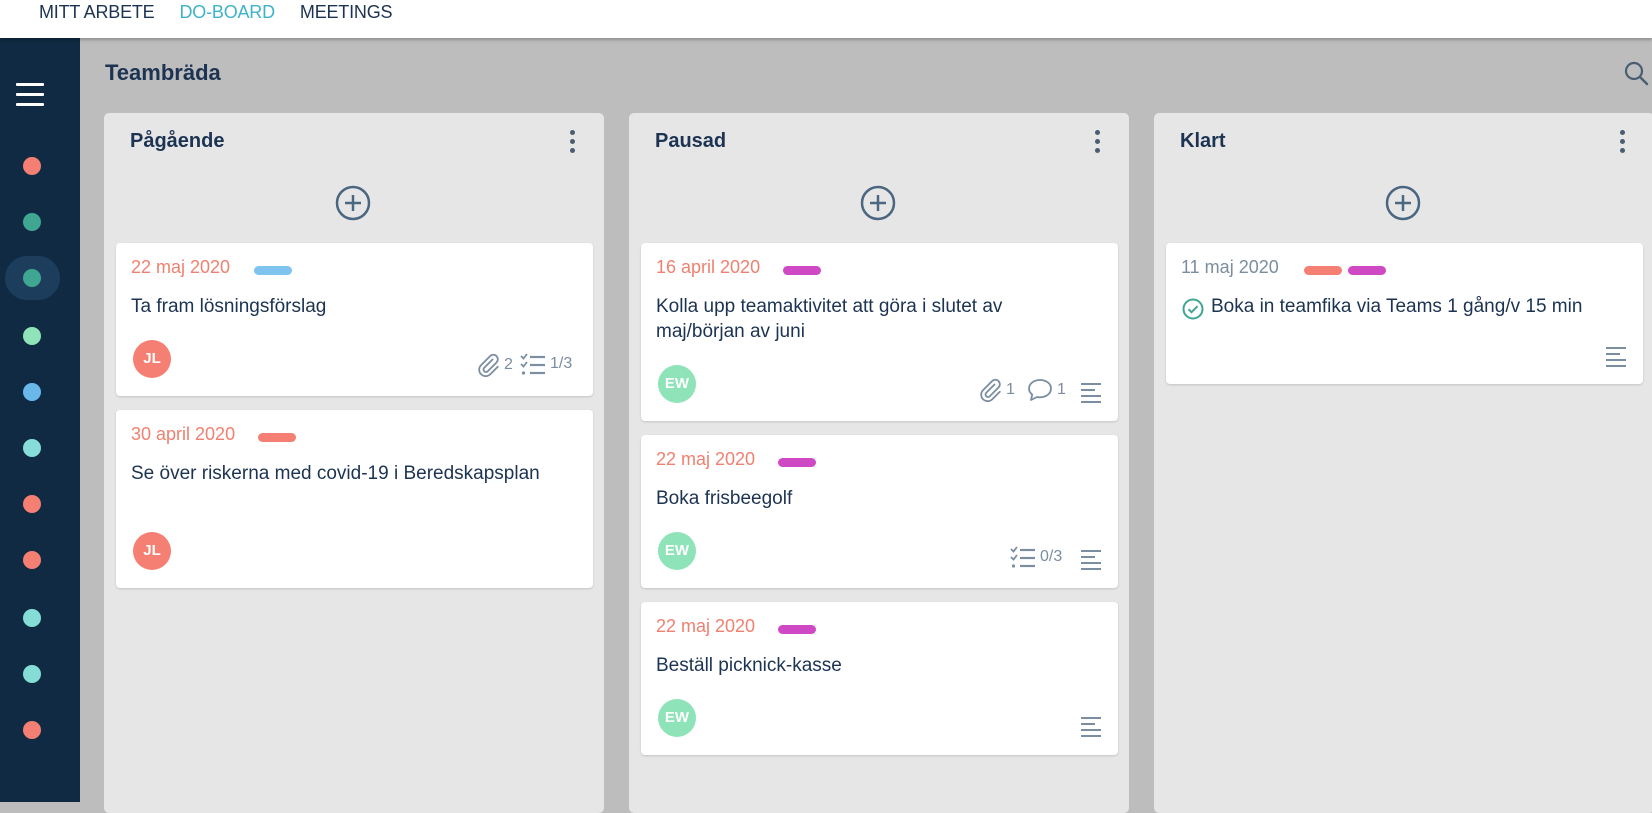 This screenshot has height=813, width=1652. I want to click on attachment-count-value: 1, so click(1010, 389).